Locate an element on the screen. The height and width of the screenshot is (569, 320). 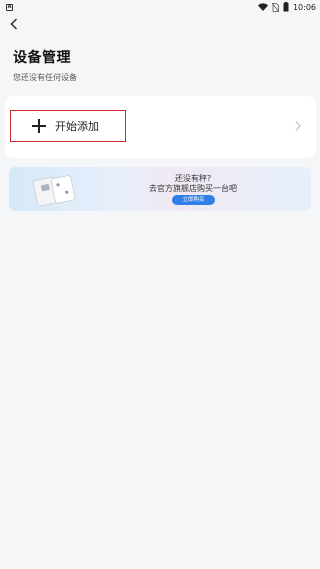
status-bar: A 10:06 is located at coordinates (160, 7).